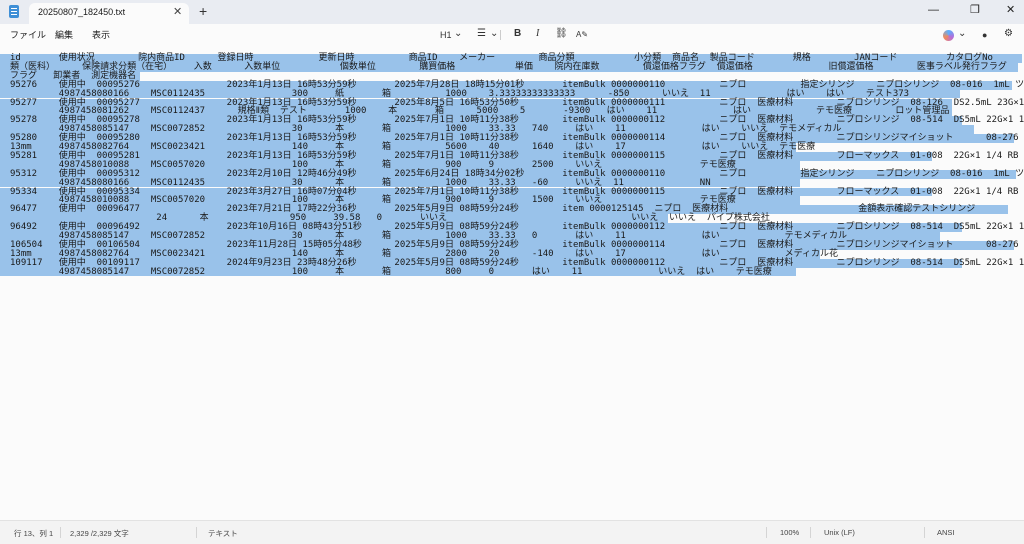 This screenshot has width=1024, height=544. I want to click on list-chevron-icon: ⌄, so click(494, 34).